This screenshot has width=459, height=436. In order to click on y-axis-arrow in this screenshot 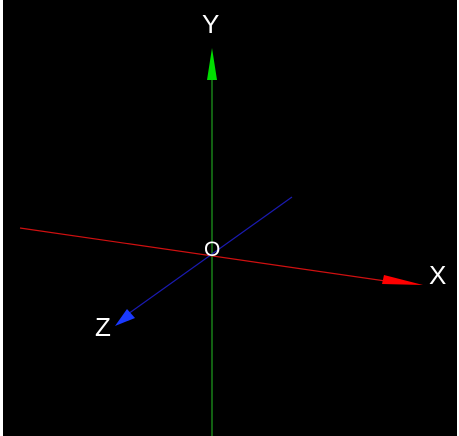, I will do `click(212, 64)`.